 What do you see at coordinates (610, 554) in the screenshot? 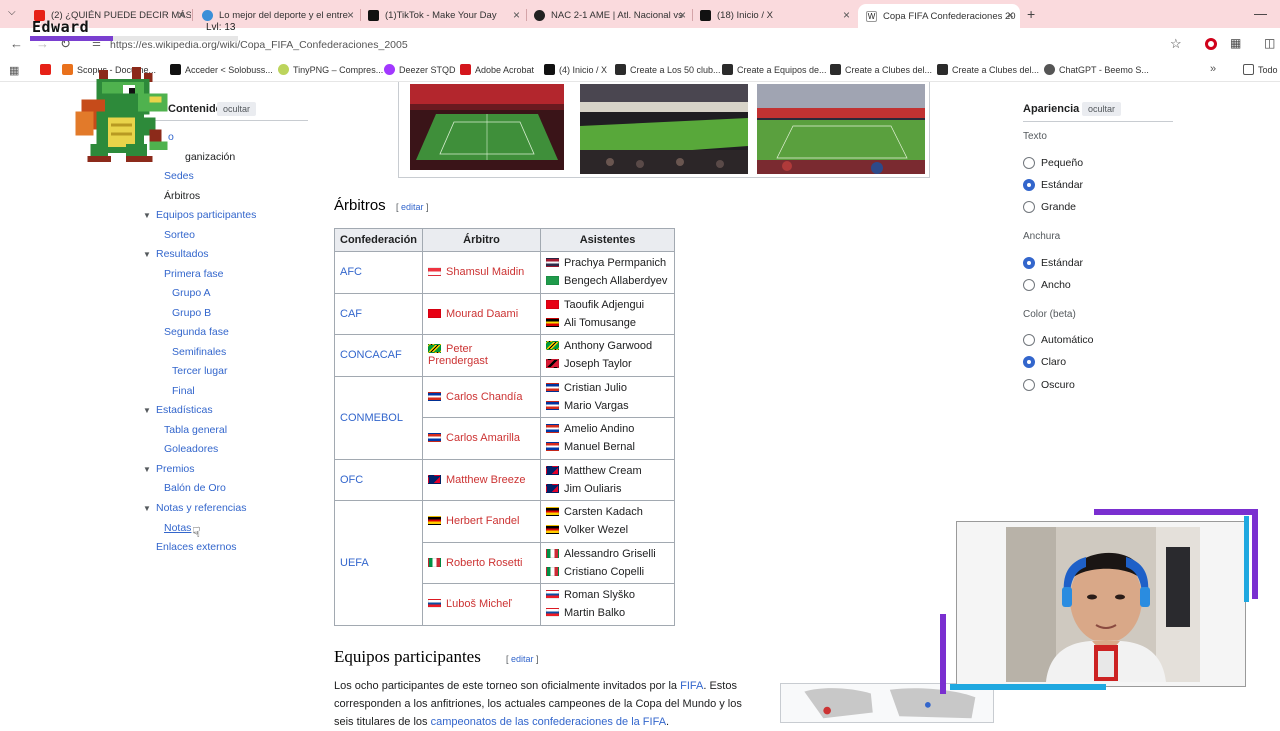
I see `assistant-name: Alessandro Griselli` at bounding box center [610, 554].